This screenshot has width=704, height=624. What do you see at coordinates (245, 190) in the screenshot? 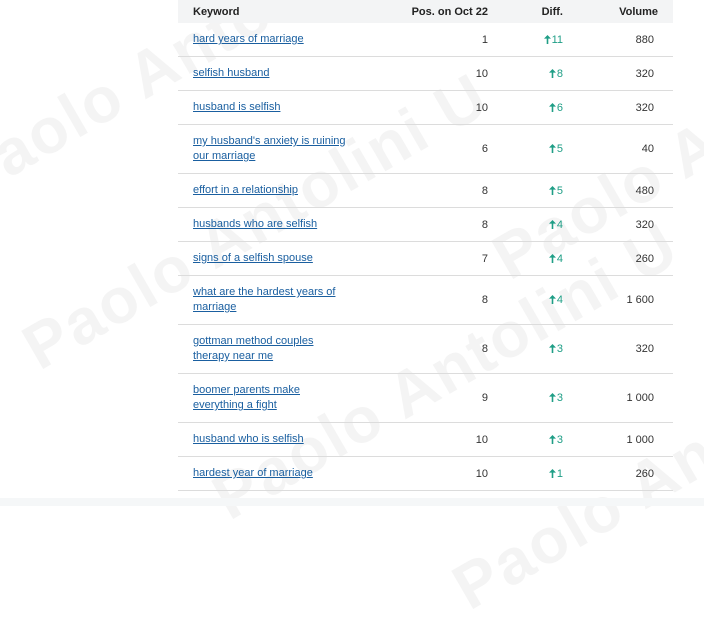
I see `keyword-link: effort in a relationship` at bounding box center [245, 190].